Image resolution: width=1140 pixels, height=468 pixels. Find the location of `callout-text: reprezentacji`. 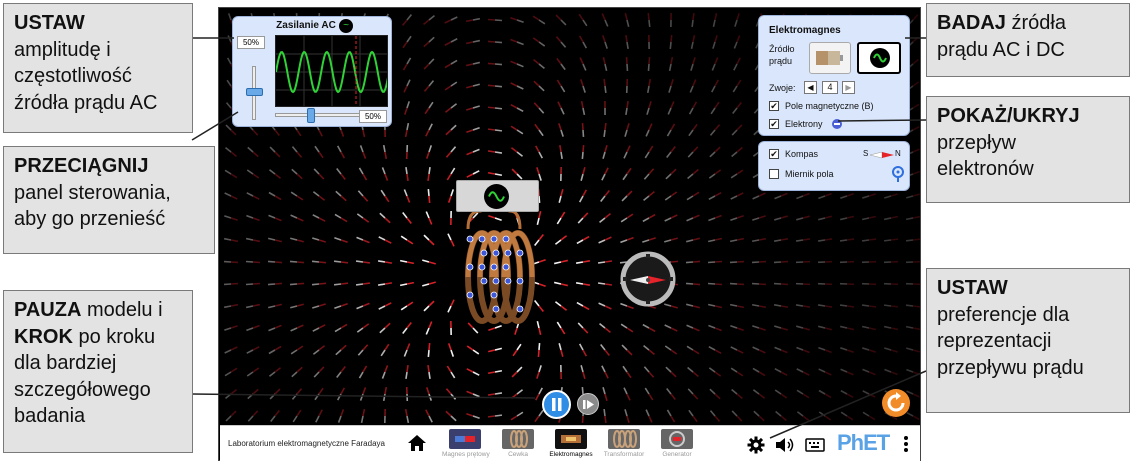

callout-text: reprezentacji is located at coordinates (994, 341).